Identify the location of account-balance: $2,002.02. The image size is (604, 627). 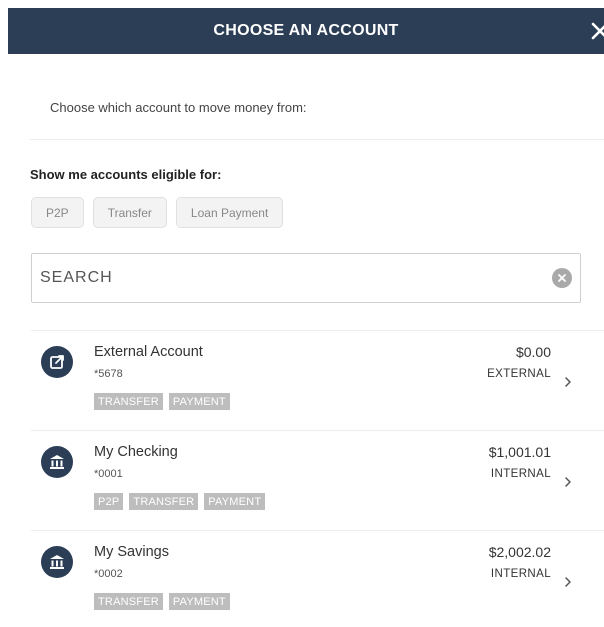
(519, 552).